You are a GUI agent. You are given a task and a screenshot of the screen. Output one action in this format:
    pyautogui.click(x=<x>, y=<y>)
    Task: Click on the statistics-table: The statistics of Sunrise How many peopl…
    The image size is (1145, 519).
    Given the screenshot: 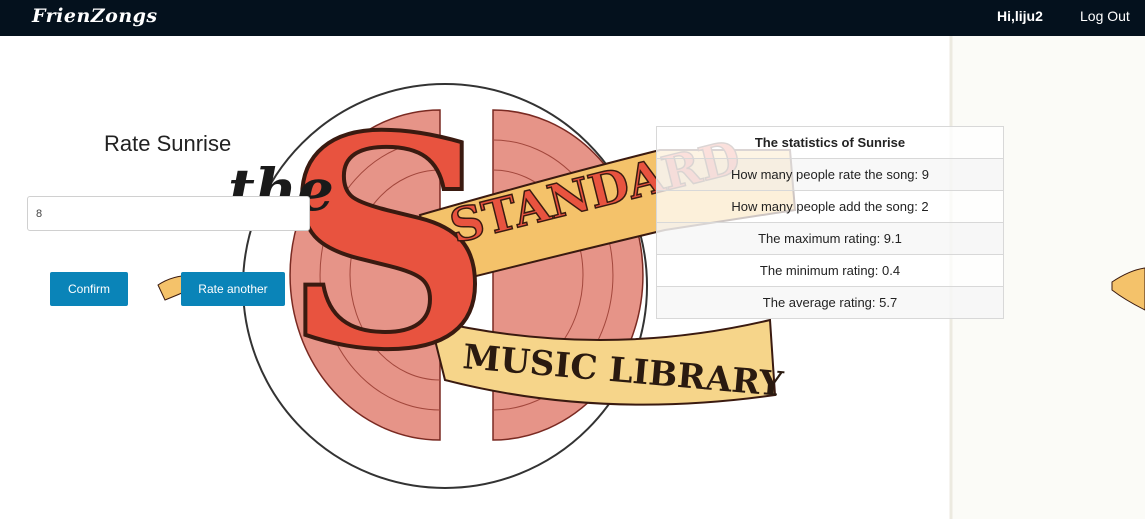 What is the action you would take?
    pyautogui.click(x=830, y=222)
    